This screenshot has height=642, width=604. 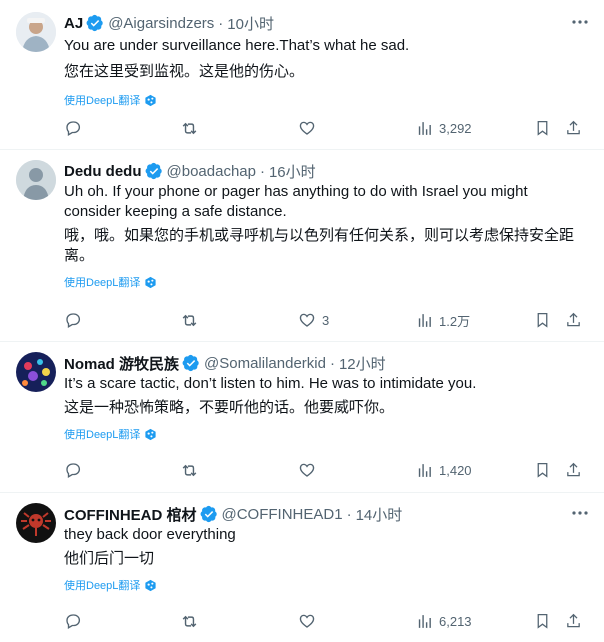 I want to click on view-count: 6,213, so click(x=455, y=621).